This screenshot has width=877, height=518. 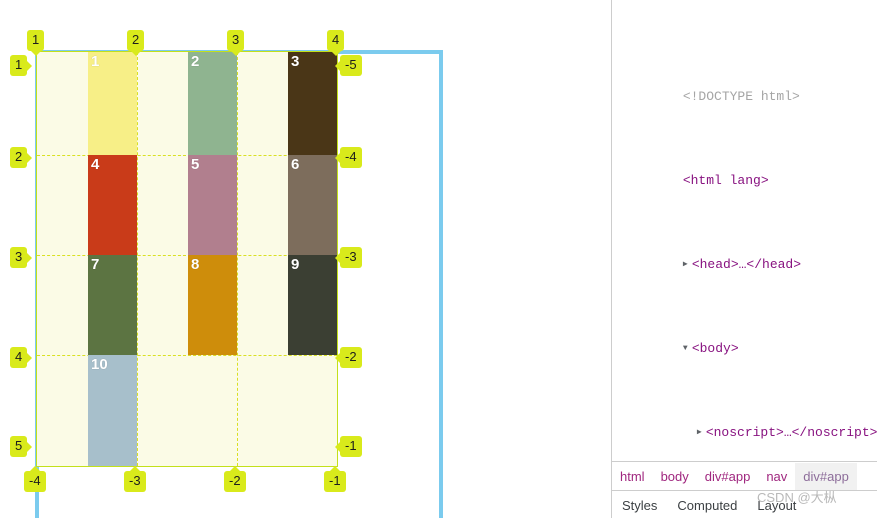 What do you see at coordinates (21, 446) in the screenshot?
I see `grid-row-badge-left: 5` at bounding box center [21, 446].